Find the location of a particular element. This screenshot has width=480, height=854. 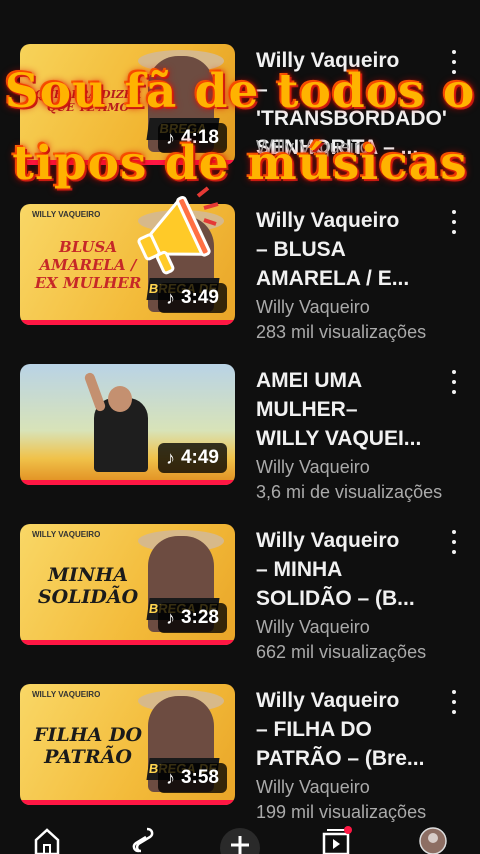

view-count: 662 mil visualizações is located at coordinates (341, 652).